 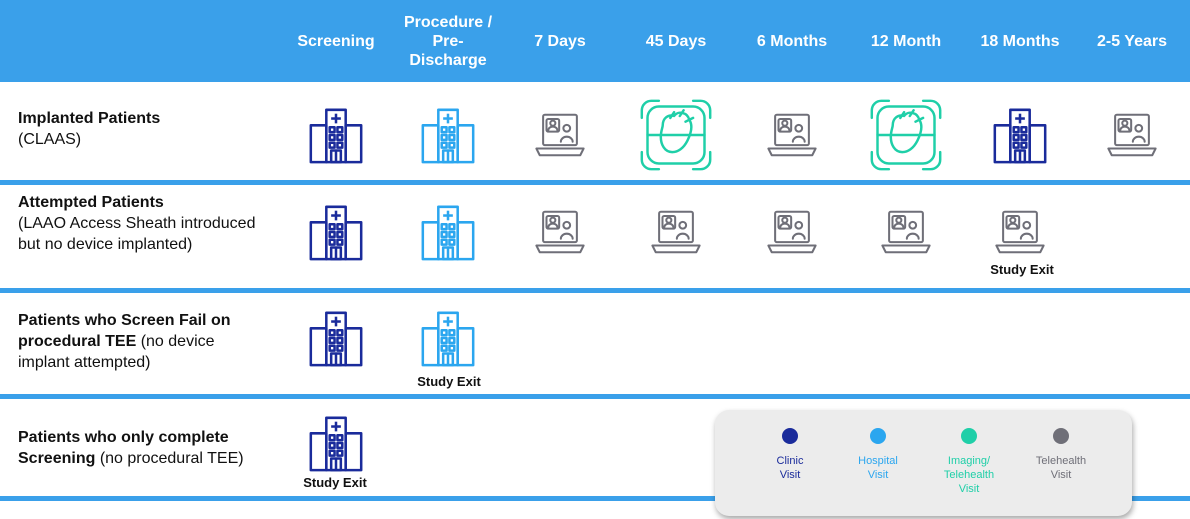 I want to click on row-label-implanted: Implanted Patients (CLAAS), so click(x=153, y=129).